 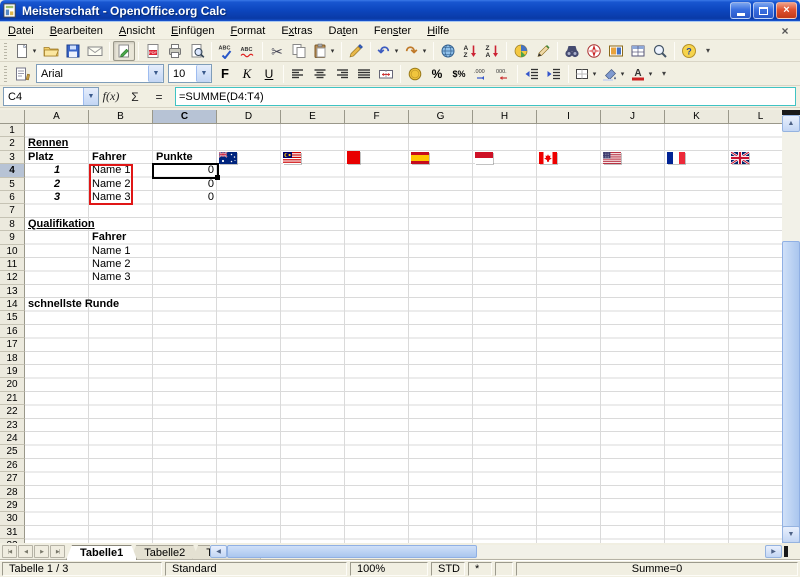 What do you see at coordinates (248, 51) in the screenshot?
I see `autospellcheck-button: ABC` at bounding box center [248, 51].